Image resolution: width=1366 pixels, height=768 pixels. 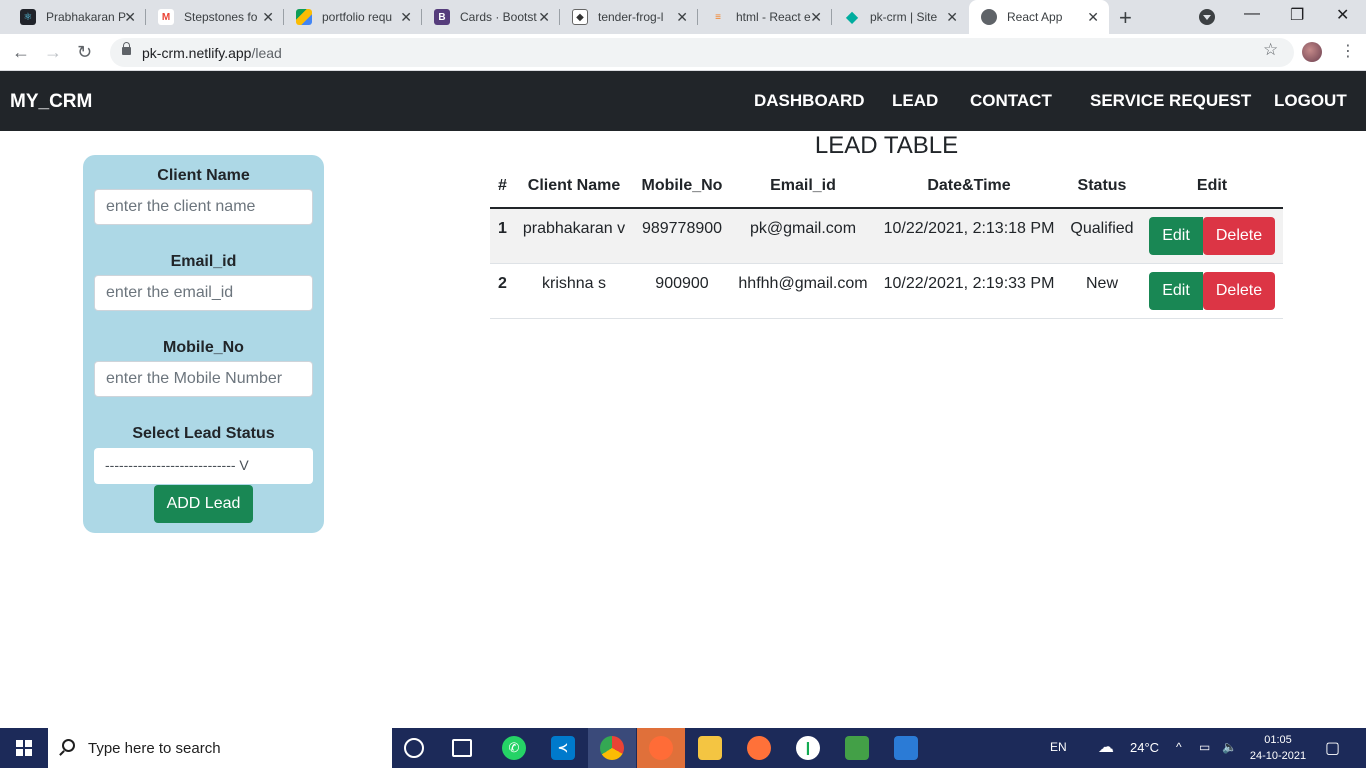 I want to click on cube-app-icon, so click(x=857, y=748).